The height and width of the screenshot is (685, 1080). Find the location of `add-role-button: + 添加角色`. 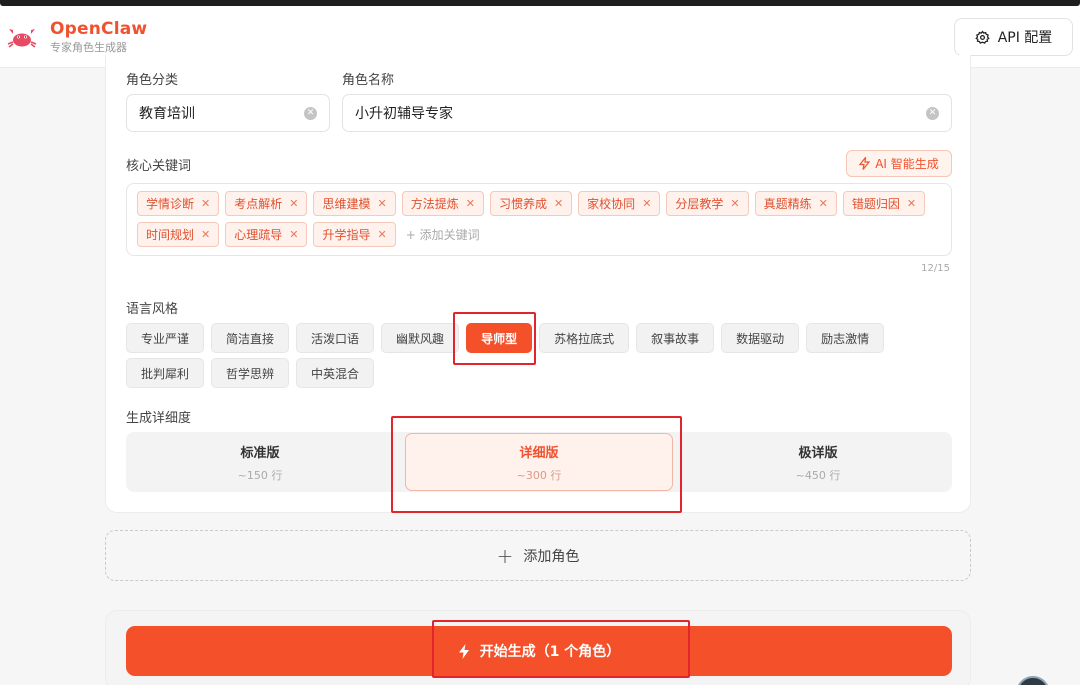

add-role-button: + 添加角色 is located at coordinates (538, 555).